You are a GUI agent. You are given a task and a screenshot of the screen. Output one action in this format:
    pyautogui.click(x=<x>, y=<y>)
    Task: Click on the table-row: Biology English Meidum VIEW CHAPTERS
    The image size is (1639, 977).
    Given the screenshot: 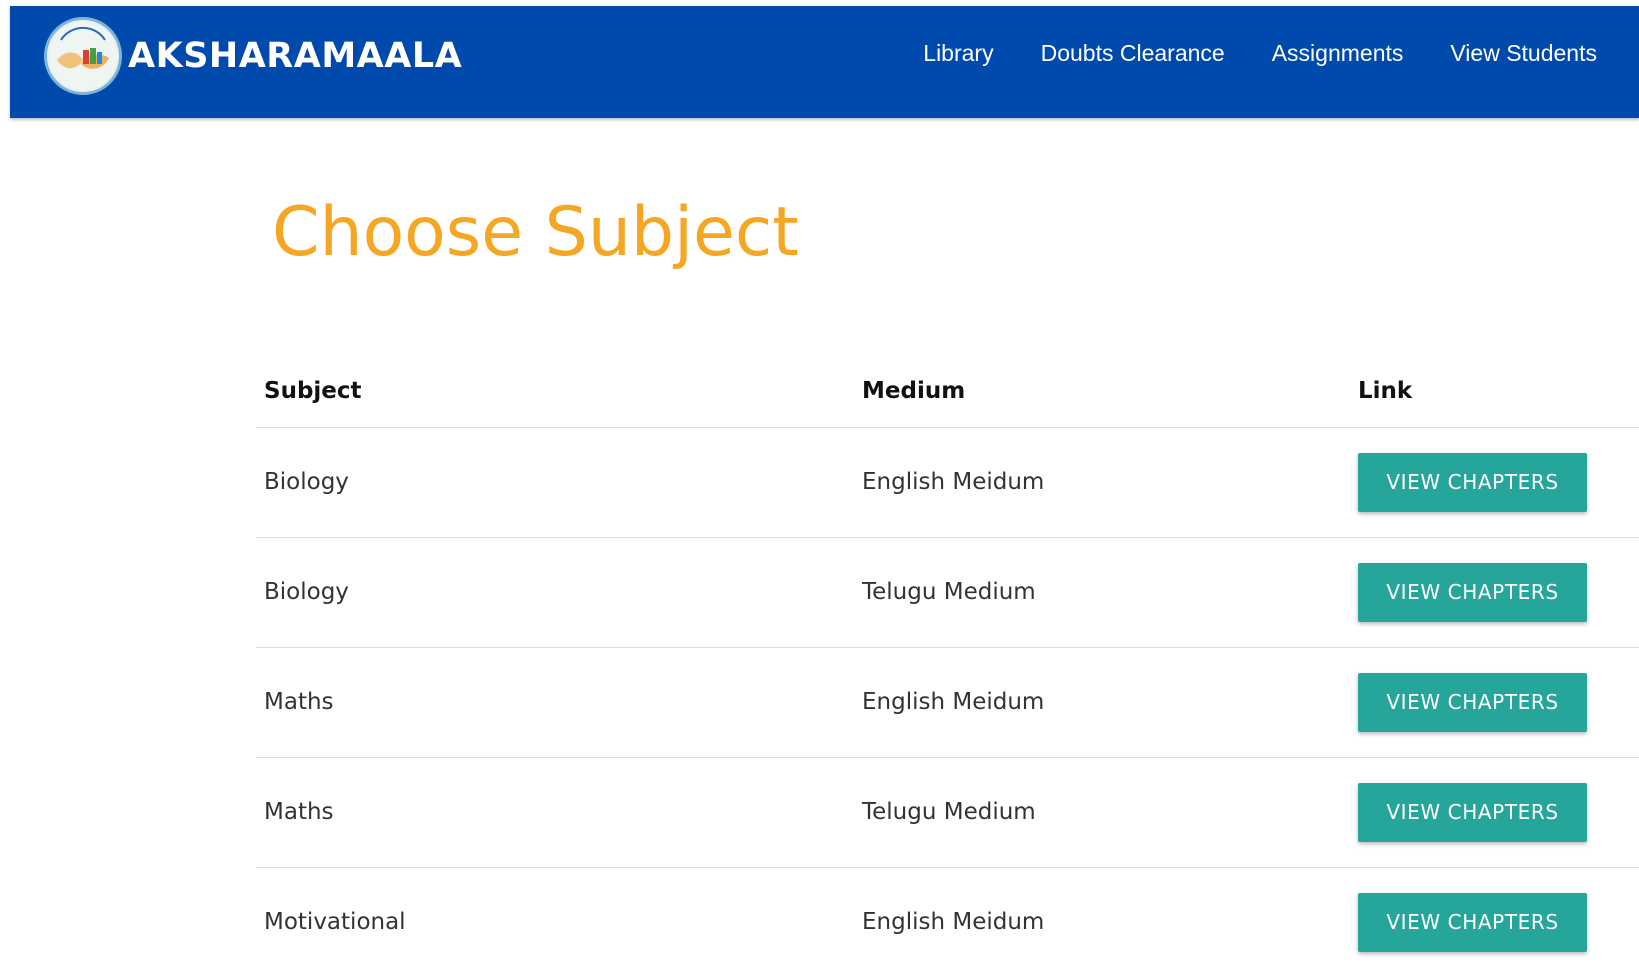 What is the action you would take?
    pyautogui.click(x=947, y=482)
    